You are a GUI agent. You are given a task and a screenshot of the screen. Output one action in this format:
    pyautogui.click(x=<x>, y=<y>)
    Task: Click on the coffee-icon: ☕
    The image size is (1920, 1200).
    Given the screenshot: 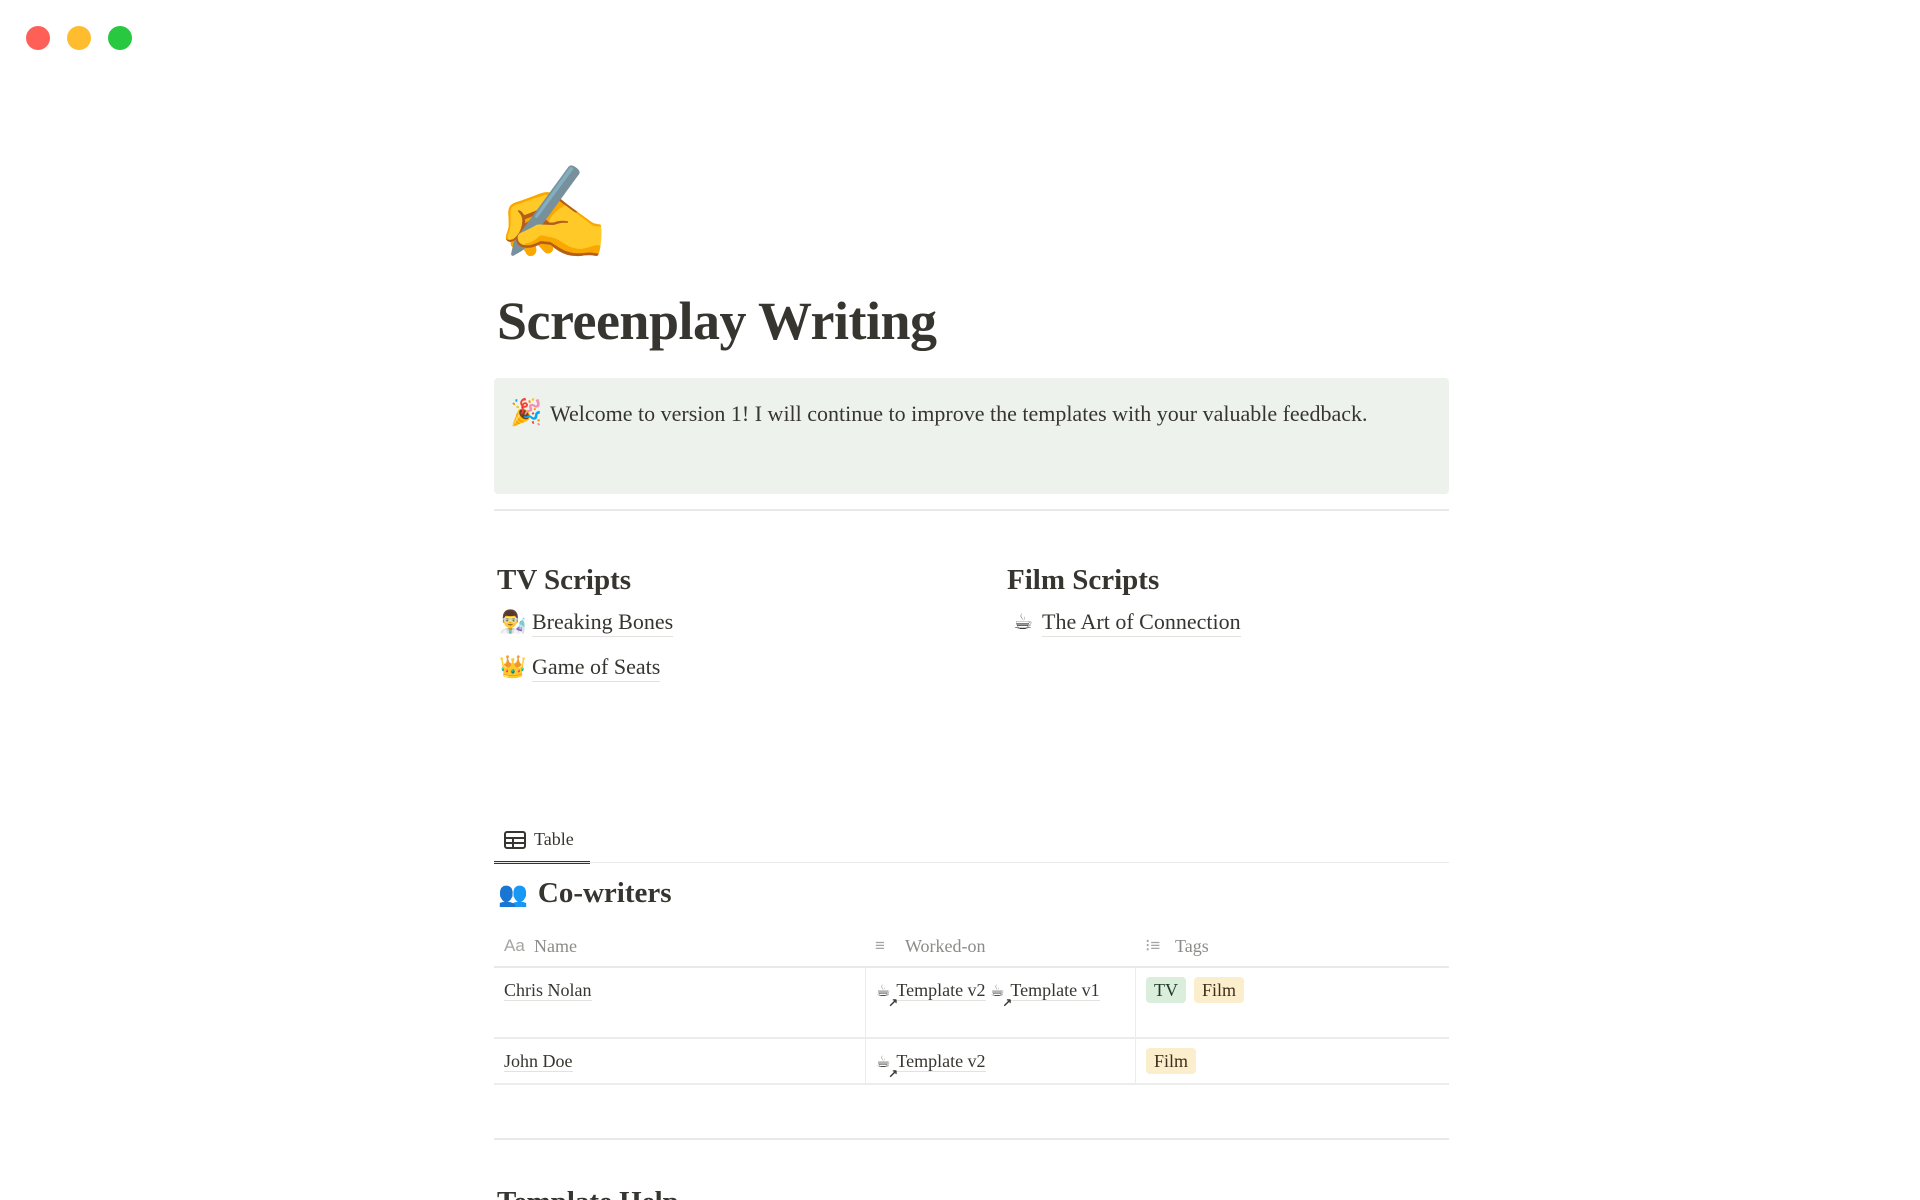 What is the action you would take?
    pyautogui.click(x=1023, y=622)
    